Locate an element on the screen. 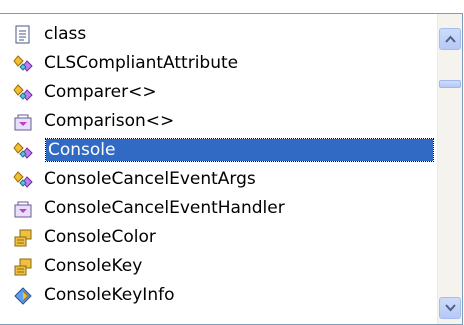 Image resolution: width=464 pixels, height=325 pixels. chevron-down-icon is located at coordinates (450, 308).